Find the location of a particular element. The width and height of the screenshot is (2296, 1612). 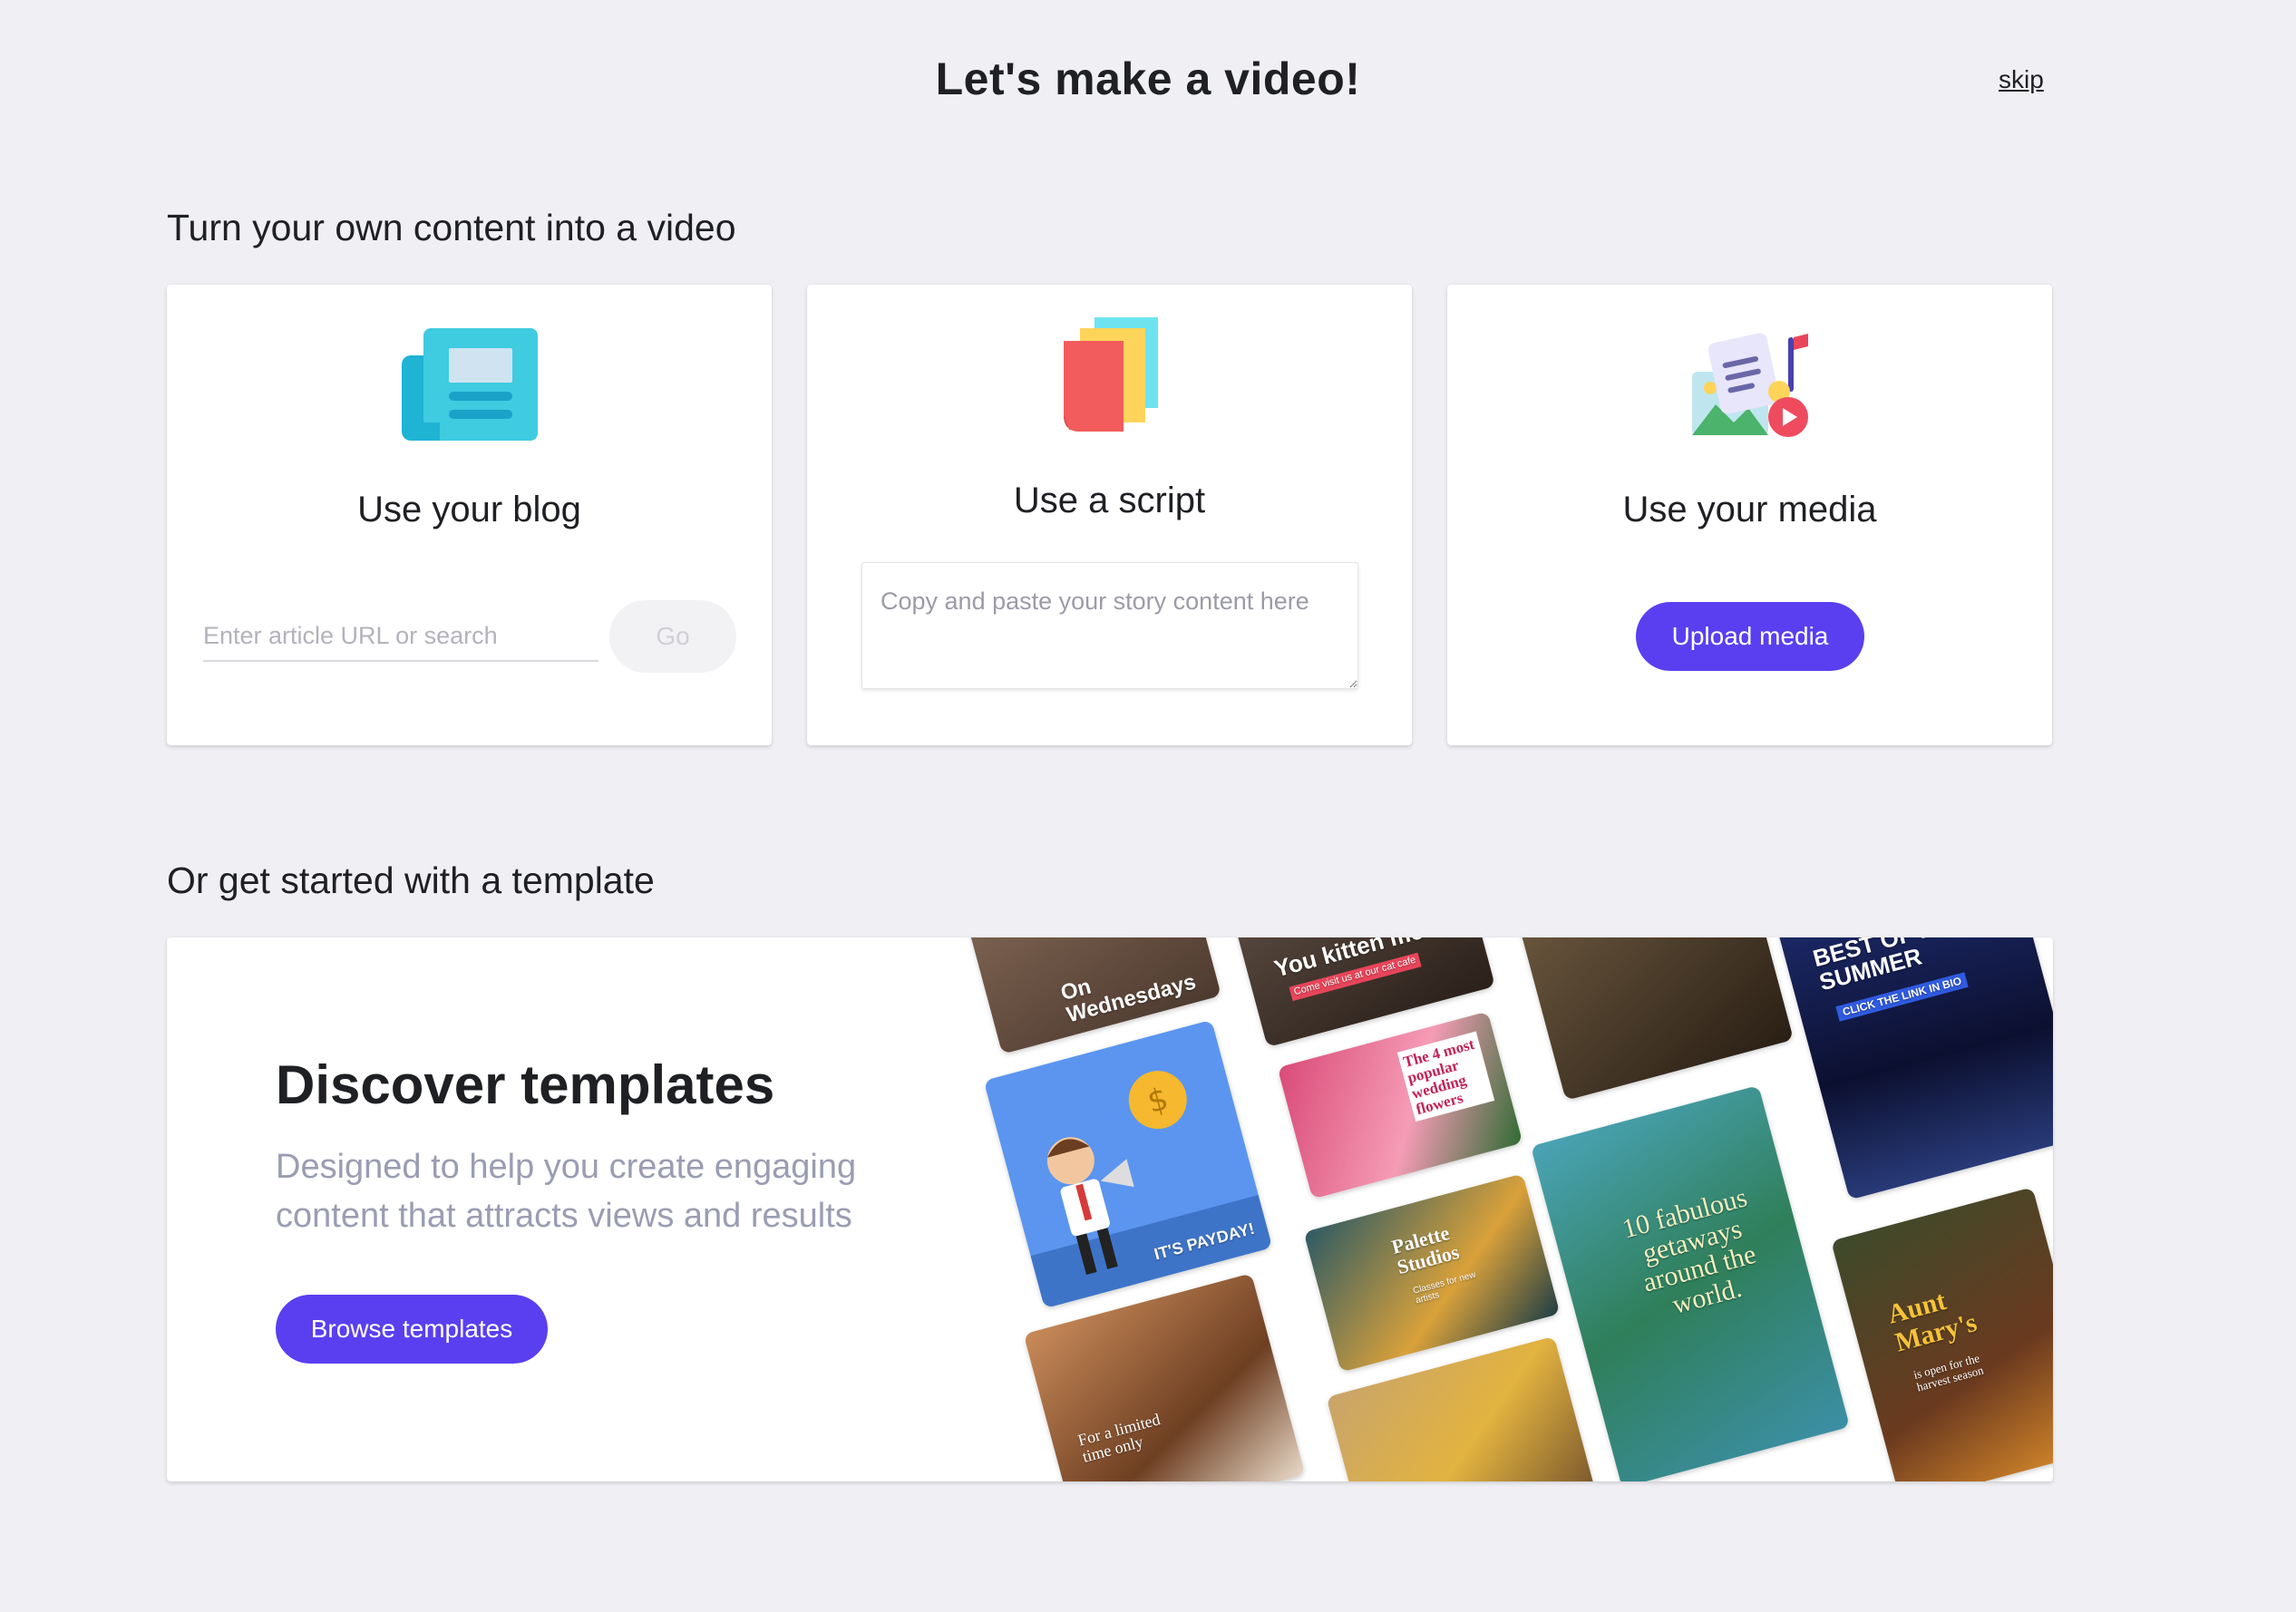

businessman-illustration: $ is located at coordinates (1151, 1190).